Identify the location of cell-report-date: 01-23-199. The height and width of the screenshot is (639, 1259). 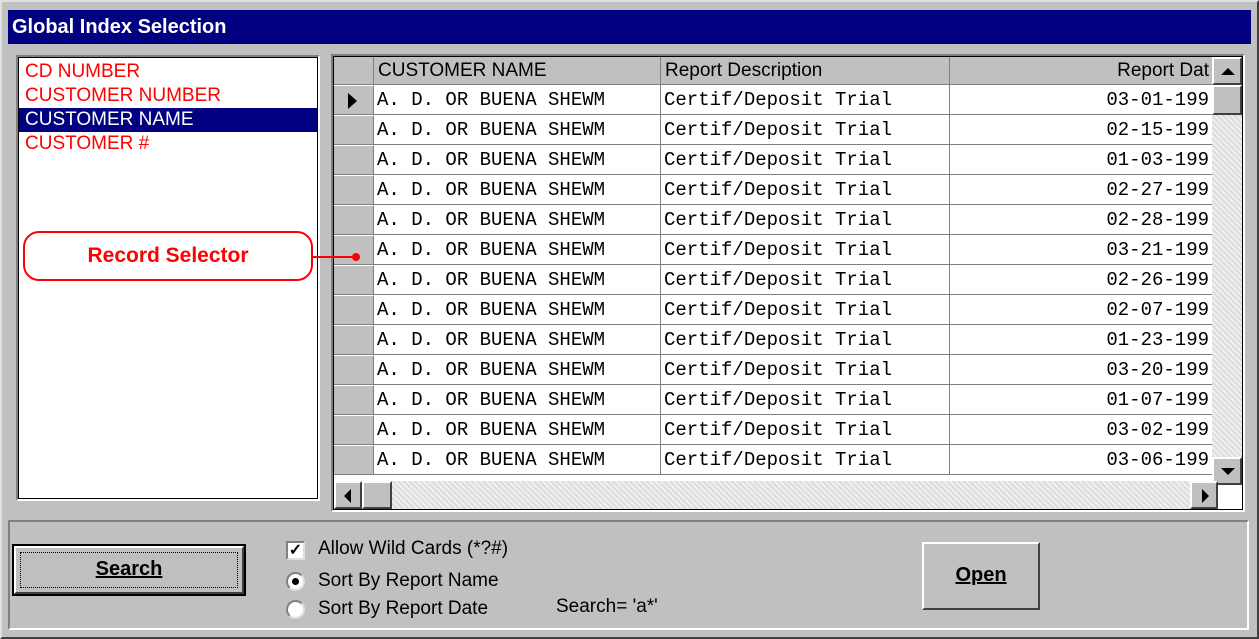
(1082, 340).